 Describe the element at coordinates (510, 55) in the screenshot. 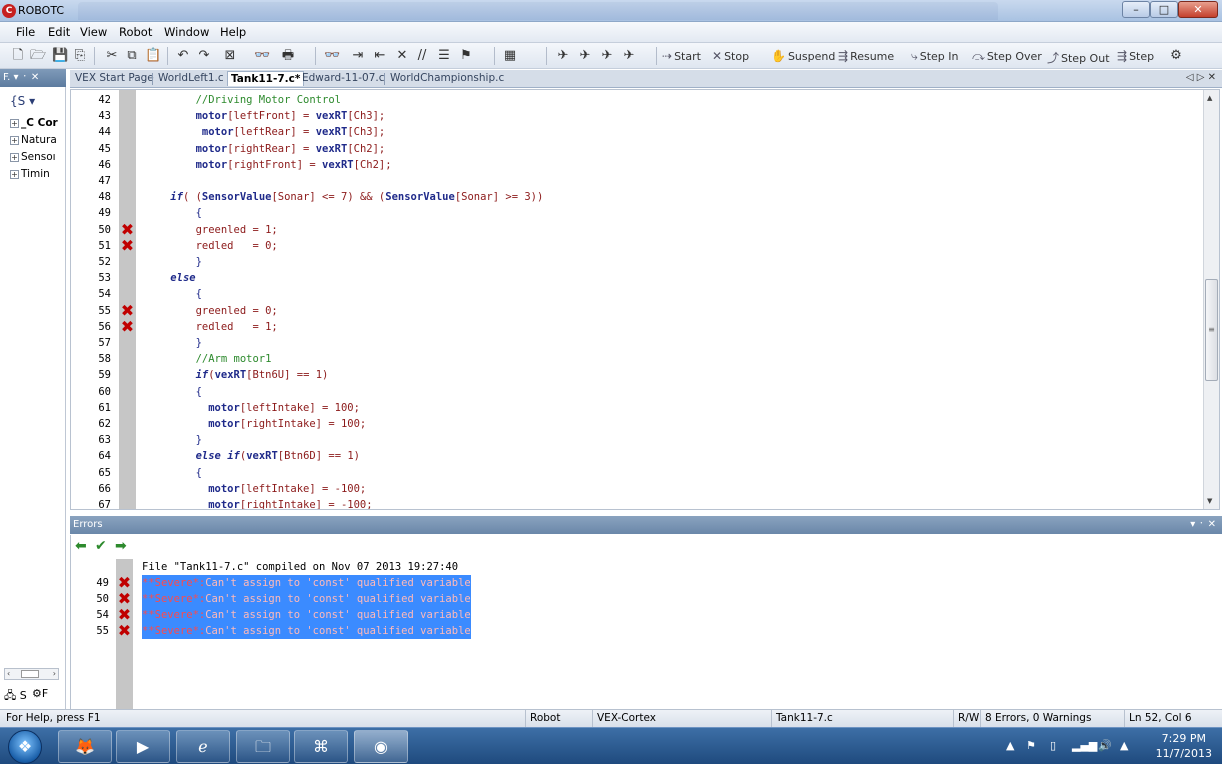

I see `calendar-icon: ▦` at that location.